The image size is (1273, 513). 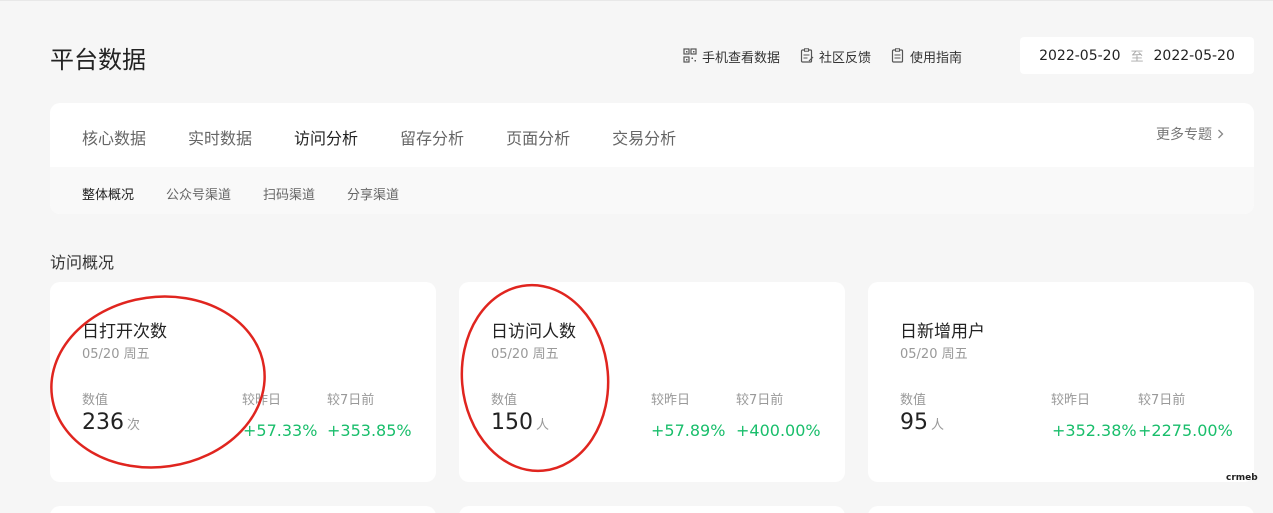 I want to click on user-guide-link: 使用指南, so click(x=926, y=56).